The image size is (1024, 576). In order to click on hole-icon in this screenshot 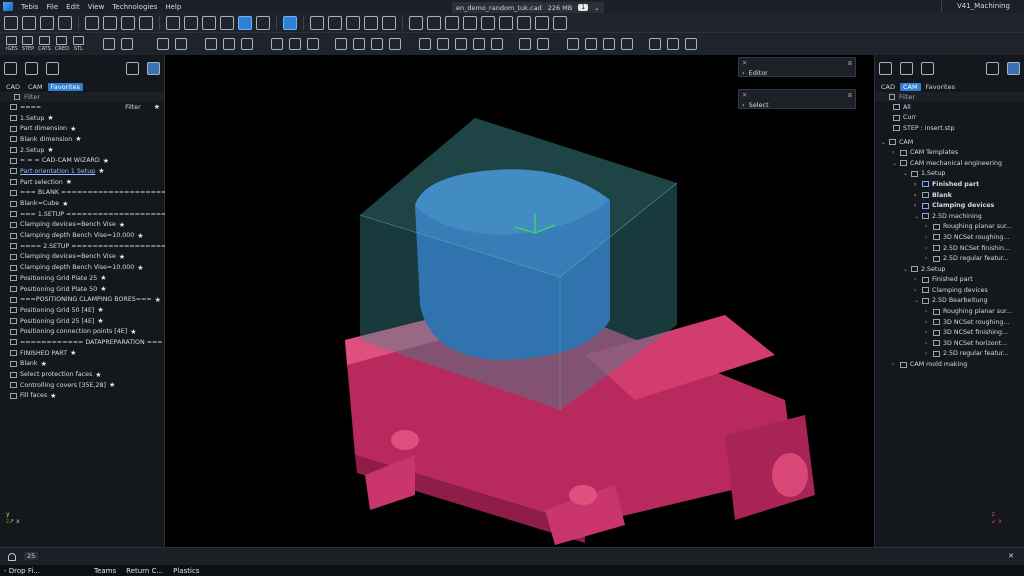, I will do `click(340, 44)`.